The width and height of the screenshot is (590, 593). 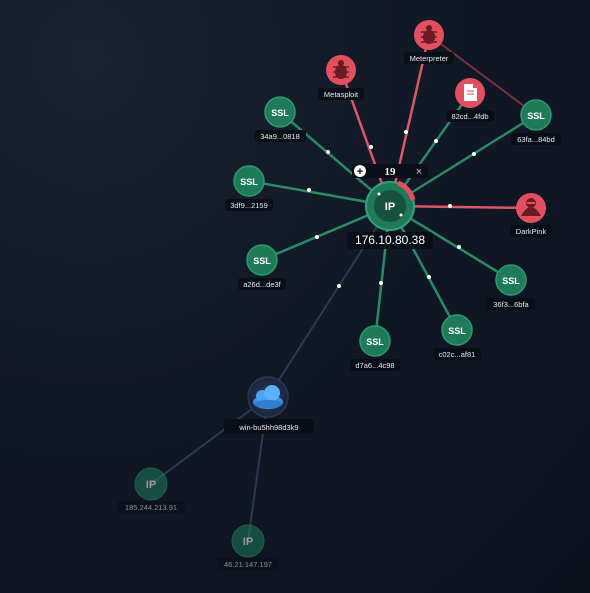 What do you see at coordinates (531, 231) in the screenshot?
I see `threat-label: DarkPink` at bounding box center [531, 231].